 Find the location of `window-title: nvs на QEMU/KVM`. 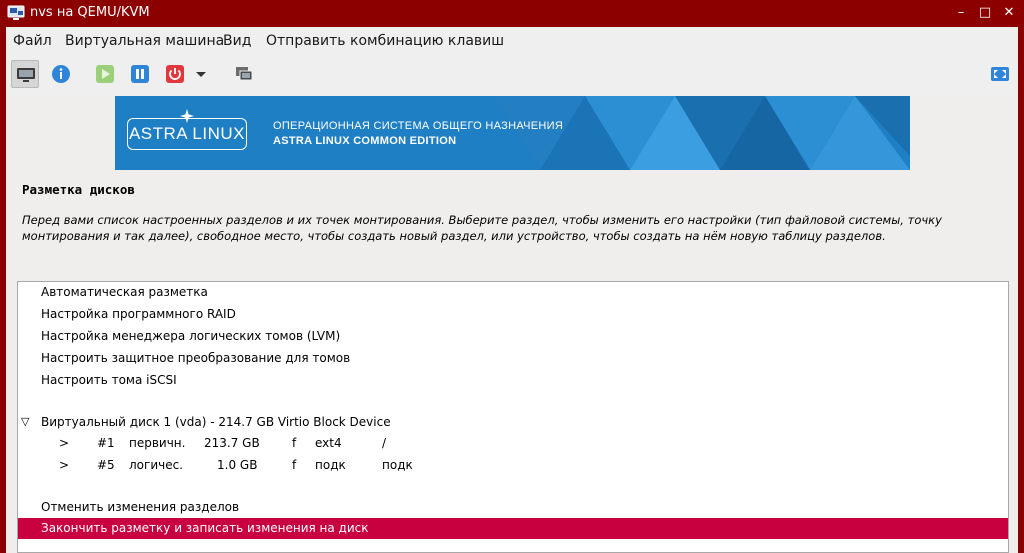

window-title: nvs на QEMU/KVM is located at coordinates (90, 12).